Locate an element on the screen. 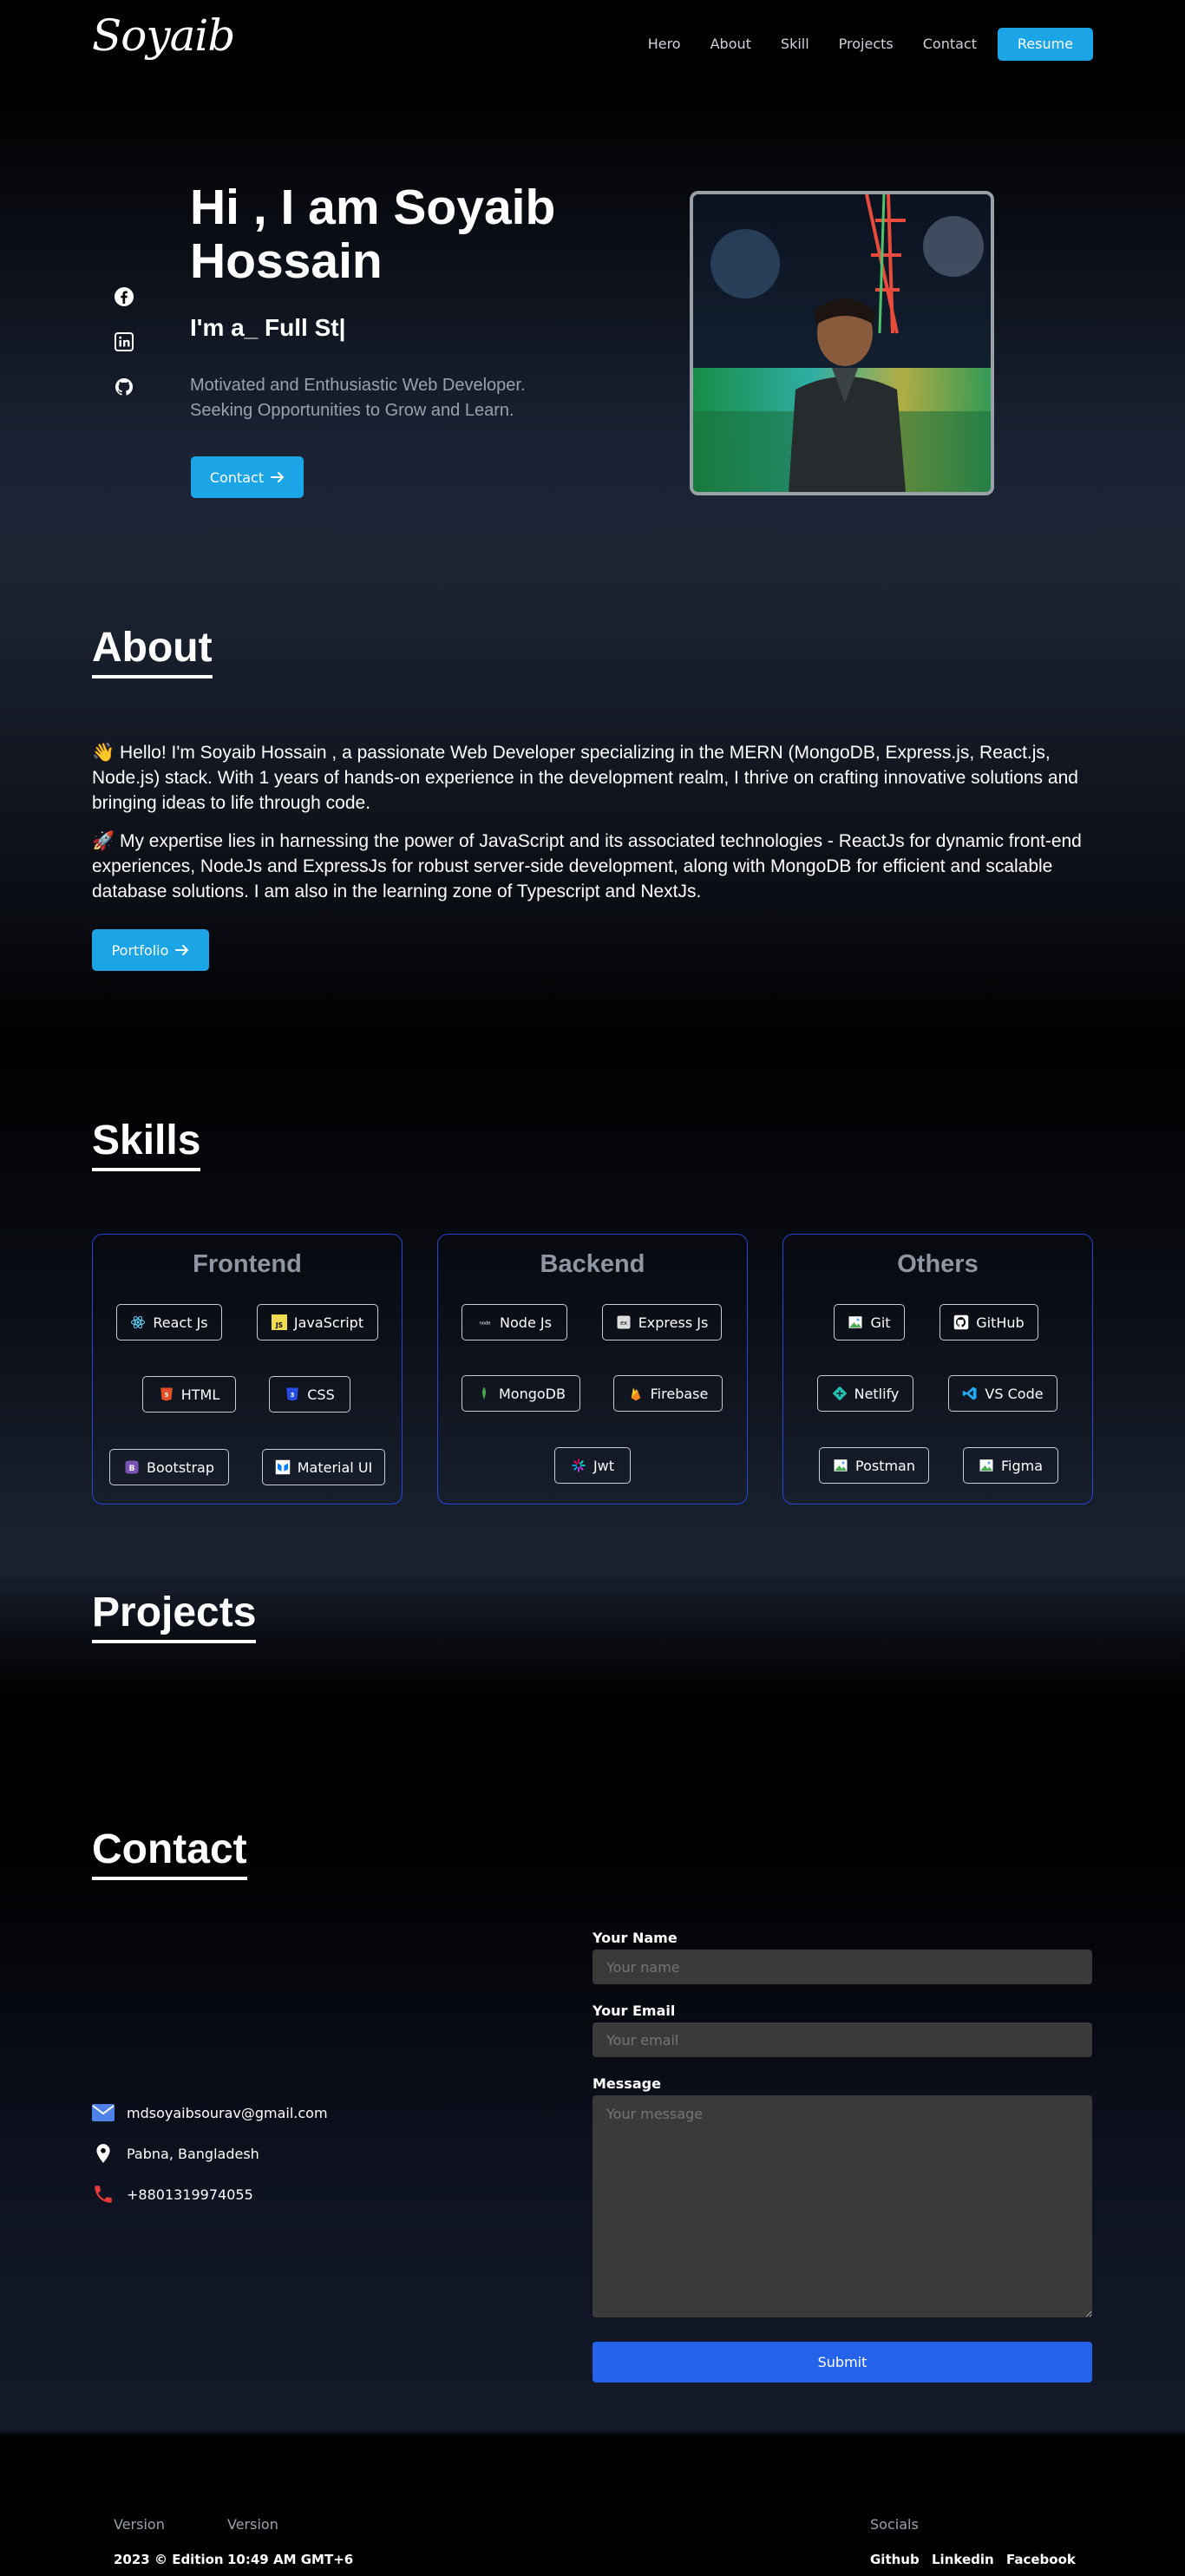 The height and width of the screenshot is (2576, 1185). nav-link-hero: Hero is located at coordinates (664, 44).